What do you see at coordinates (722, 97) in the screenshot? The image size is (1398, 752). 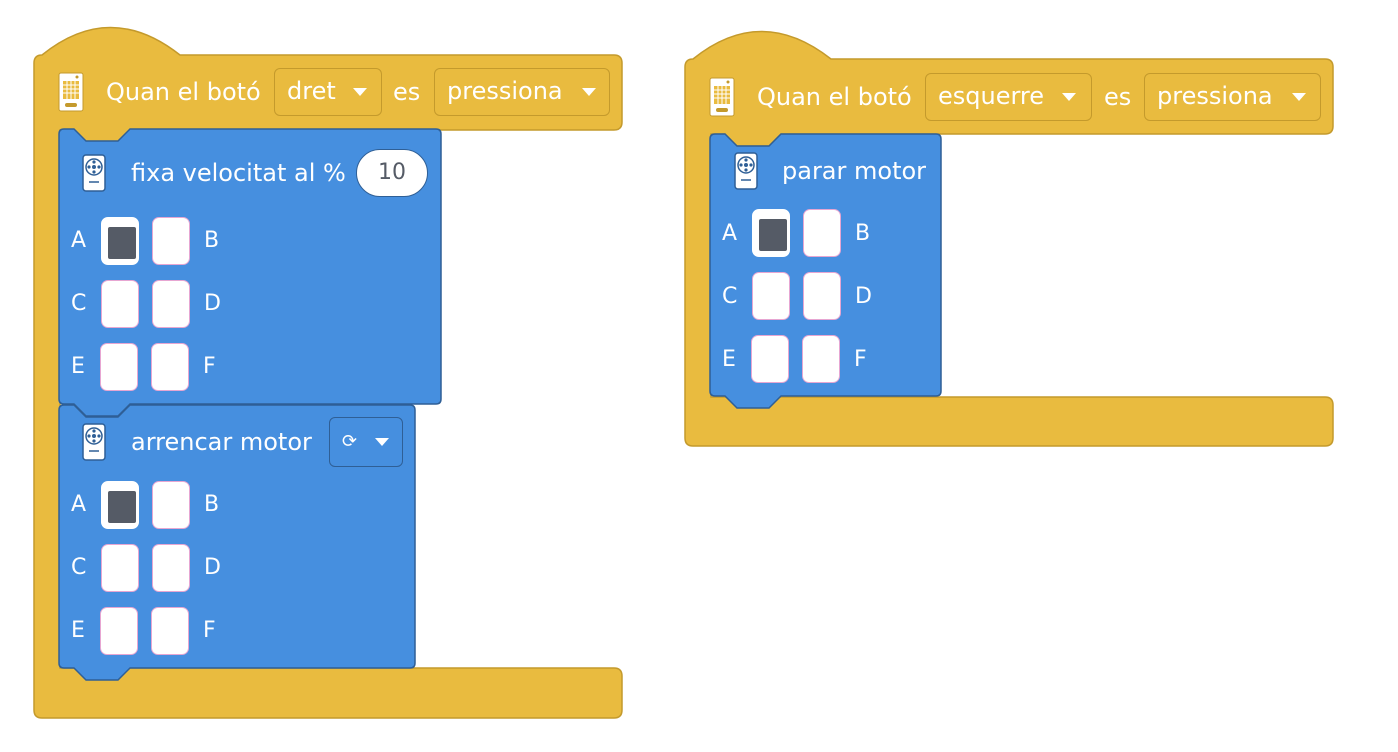 I see `brick-hub-icon` at bounding box center [722, 97].